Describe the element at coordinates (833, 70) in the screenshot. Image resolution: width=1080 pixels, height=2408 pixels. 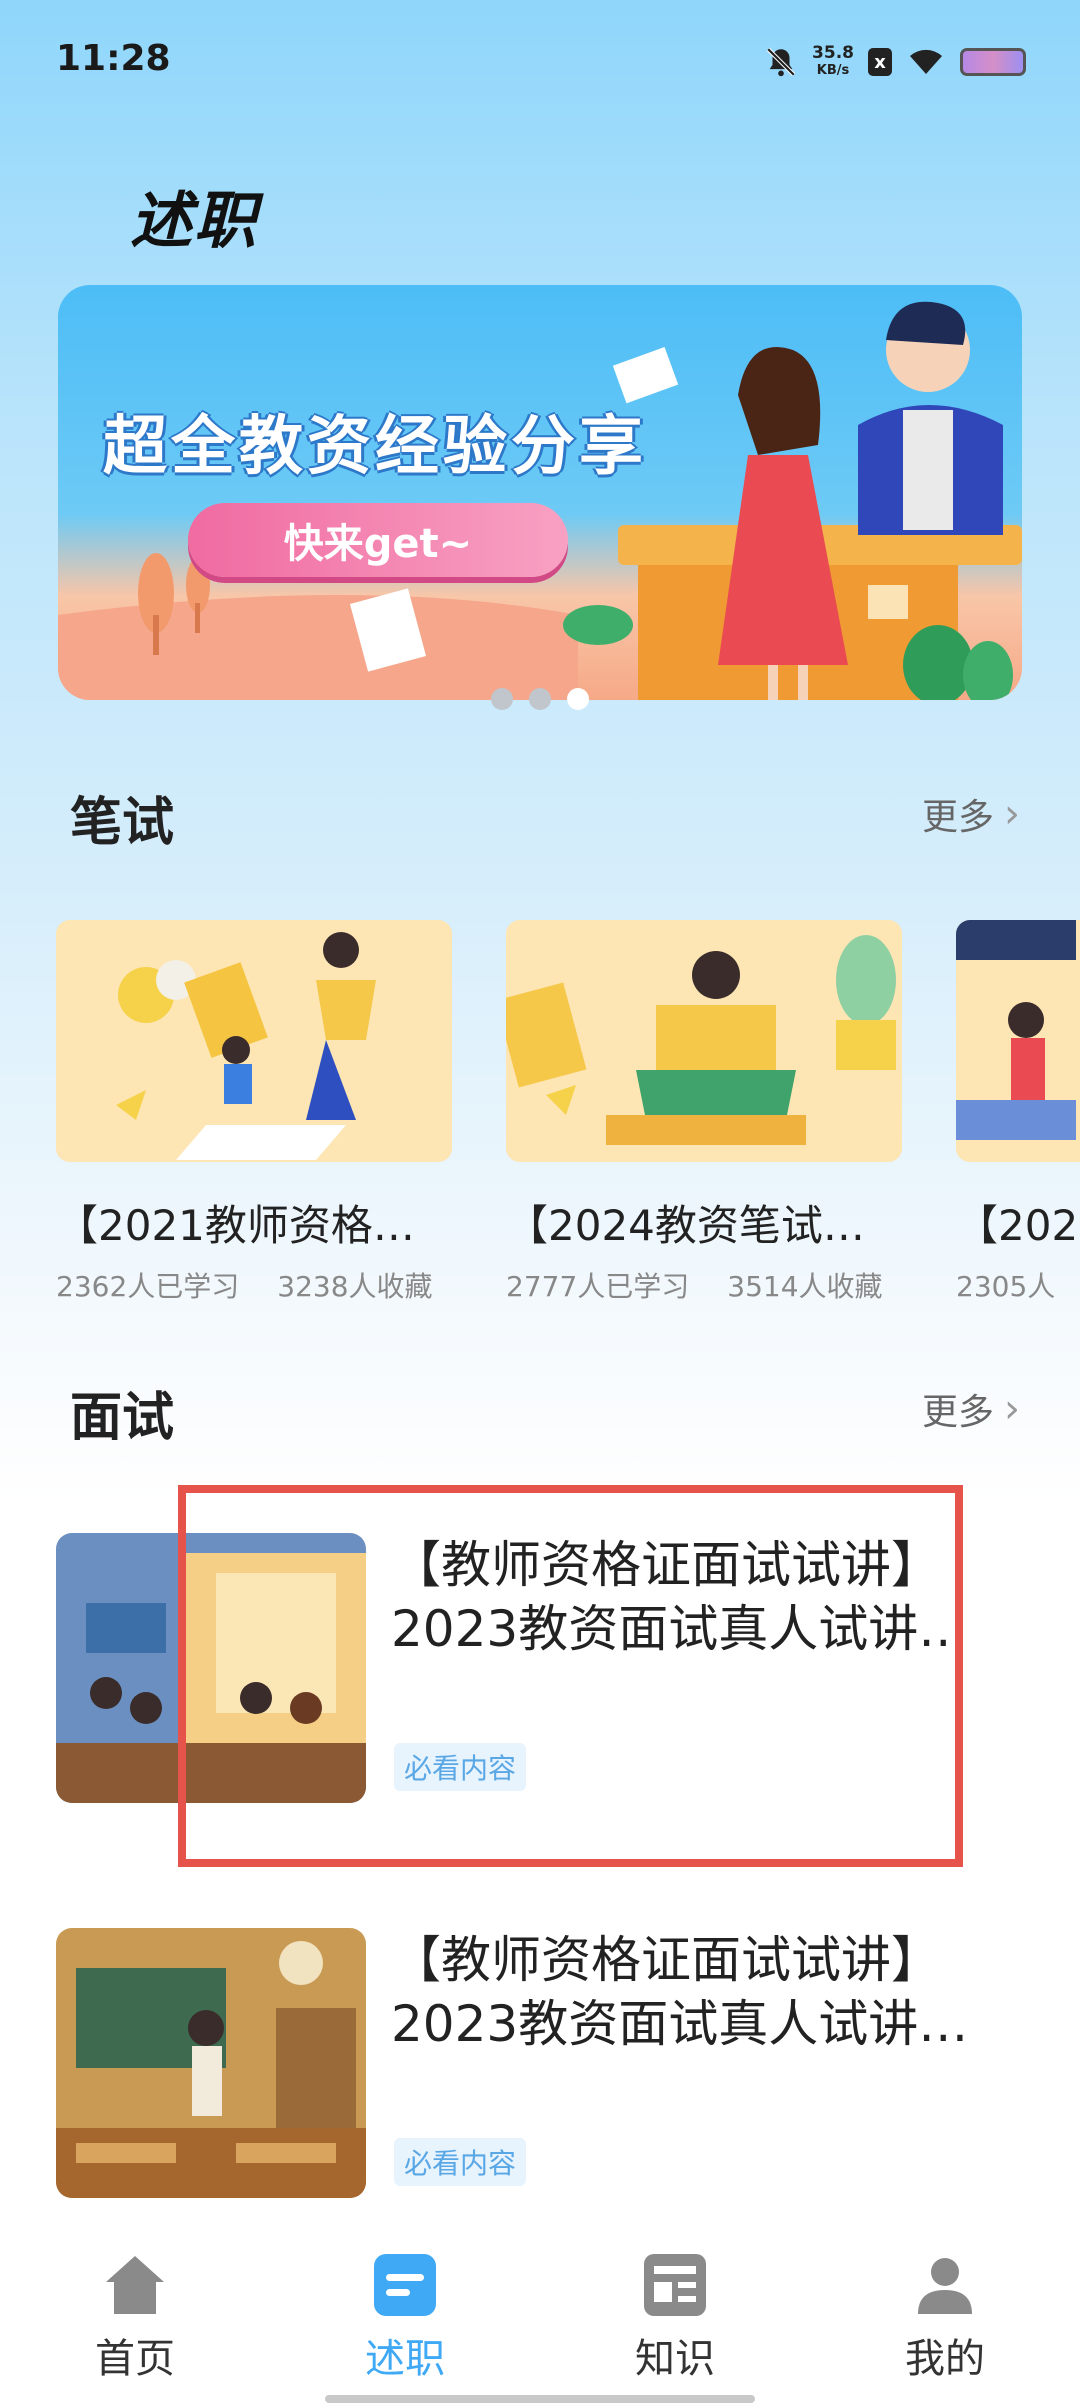
I see `network-speed-unit: KB/s` at that location.